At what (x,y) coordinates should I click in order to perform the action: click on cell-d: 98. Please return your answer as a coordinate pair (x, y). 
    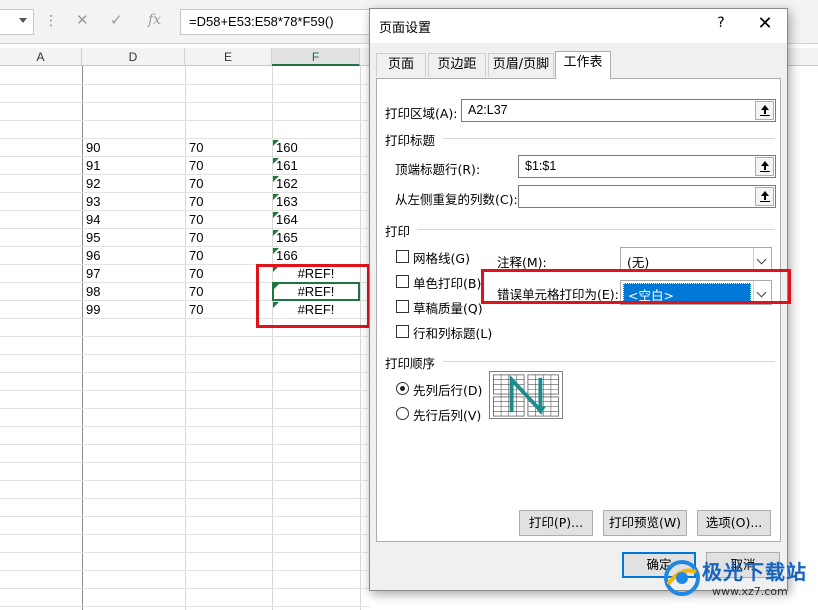
    Looking at the image, I should click on (134, 292).